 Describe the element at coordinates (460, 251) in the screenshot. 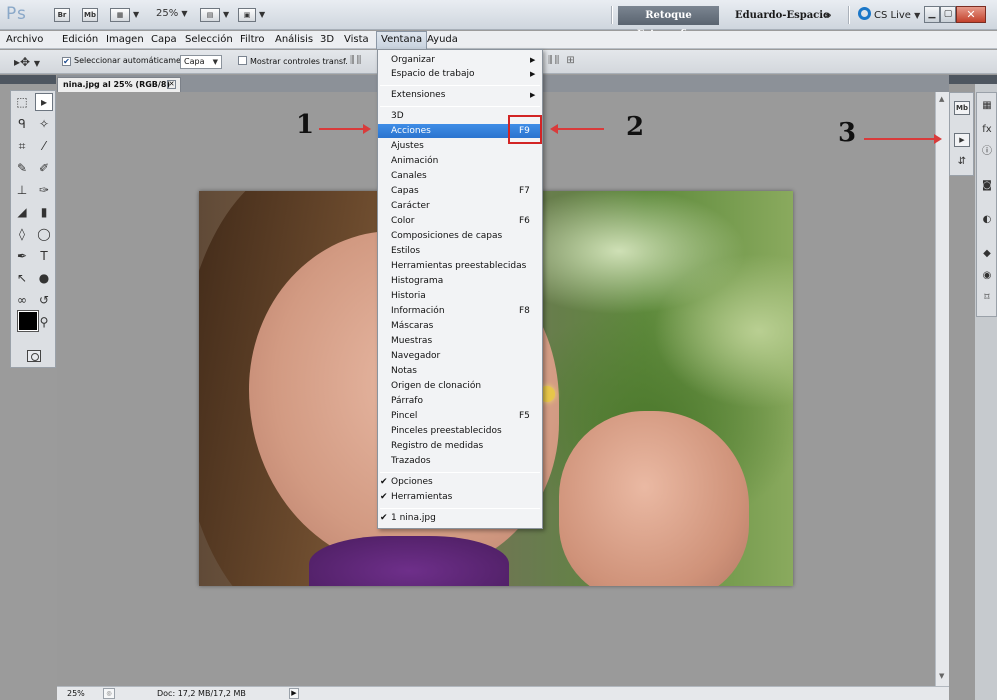

I see `menu-item-estilos: Estilos` at that location.